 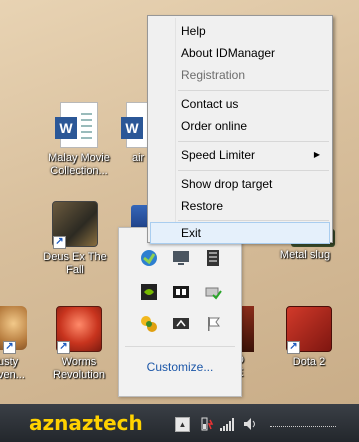 I want to click on menu-item-order-online: Order online, so click(x=240, y=126).